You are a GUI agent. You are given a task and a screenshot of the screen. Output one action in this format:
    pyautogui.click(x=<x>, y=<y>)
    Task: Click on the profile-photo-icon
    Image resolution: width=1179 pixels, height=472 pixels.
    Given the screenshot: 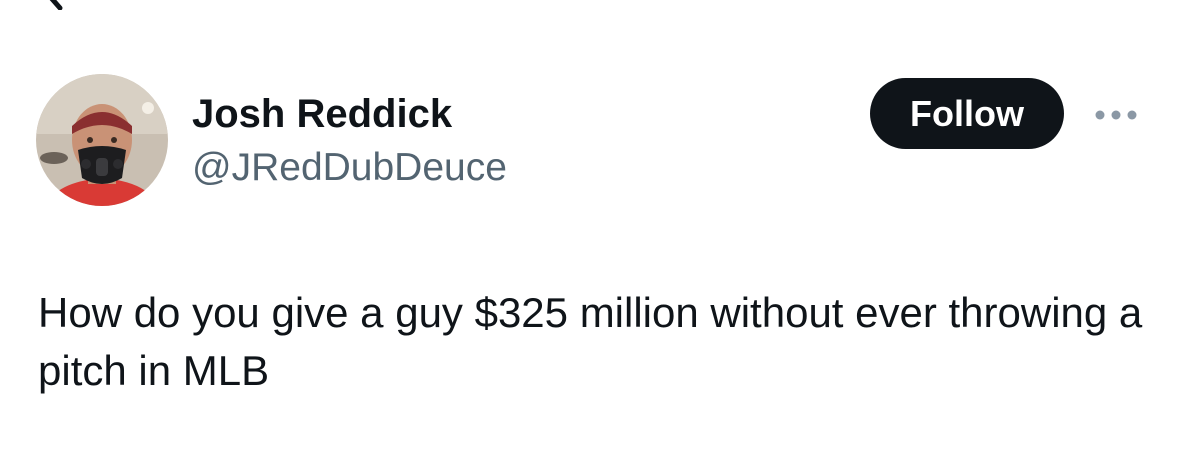 What is the action you would take?
    pyautogui.click(x=102, y=140)
    